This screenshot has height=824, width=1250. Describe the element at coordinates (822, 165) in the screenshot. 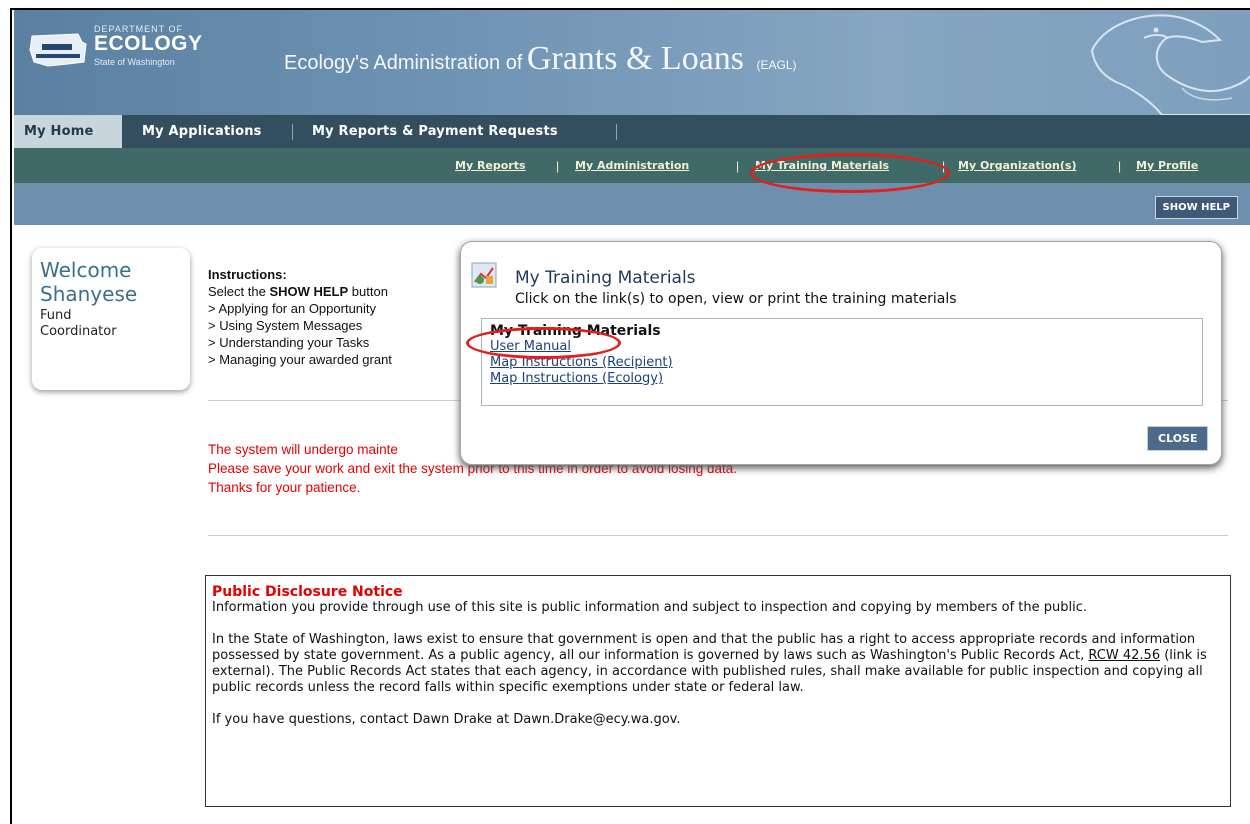

I see `subnav-my-training-materials: My Training Materials` at that location.